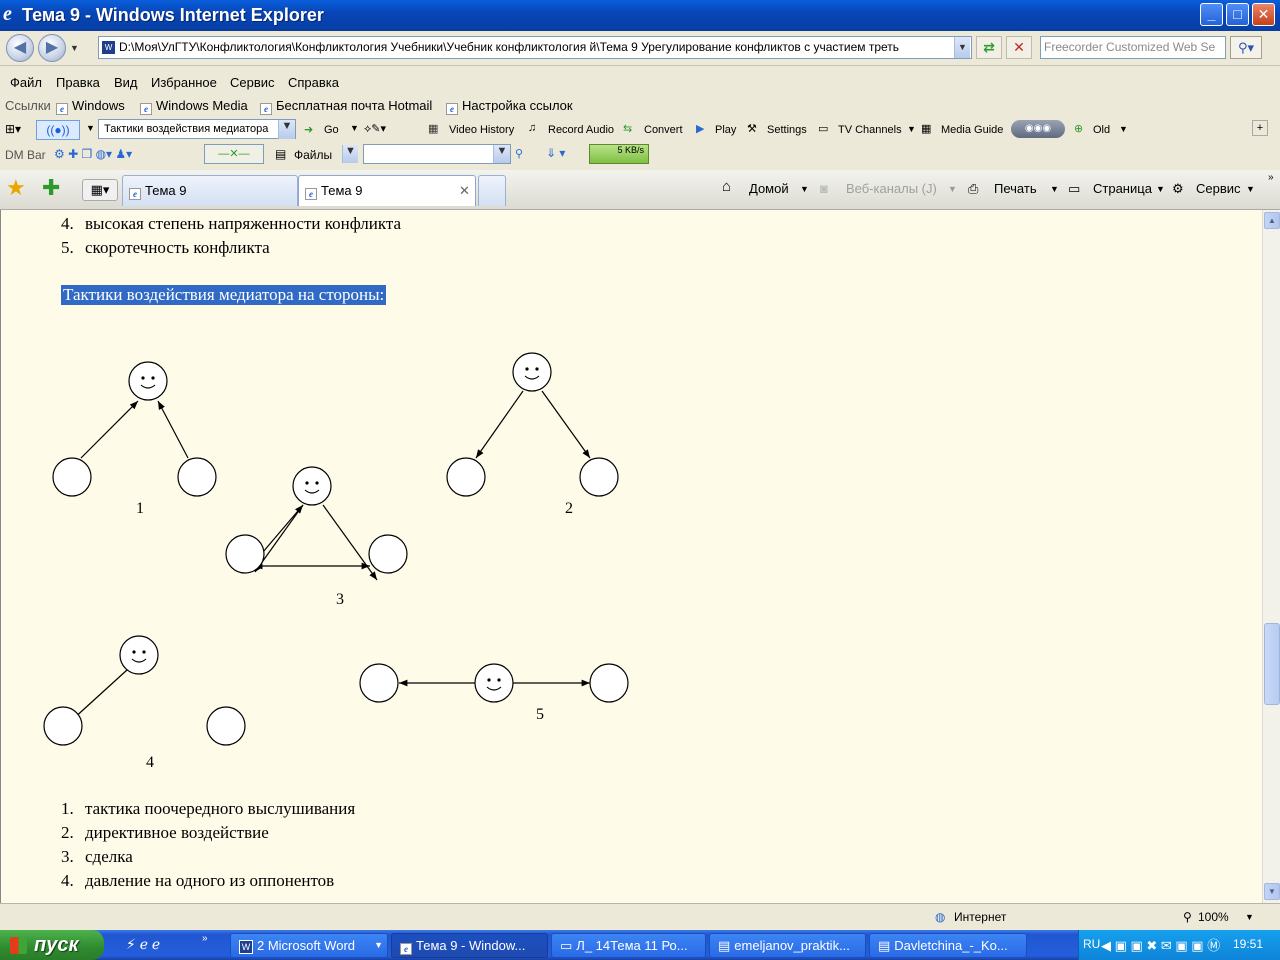 The height and width of the screenshot is (960, 1280). What do you see at coordinates (1015, 188) in the screenshot?
I see `print-button: Печать` at bounding box center [1015, 188].